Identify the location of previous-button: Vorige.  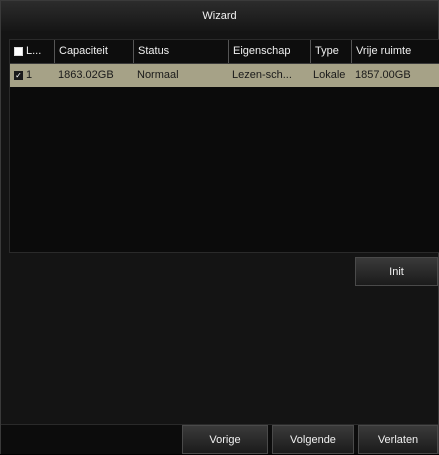
(225, 439).